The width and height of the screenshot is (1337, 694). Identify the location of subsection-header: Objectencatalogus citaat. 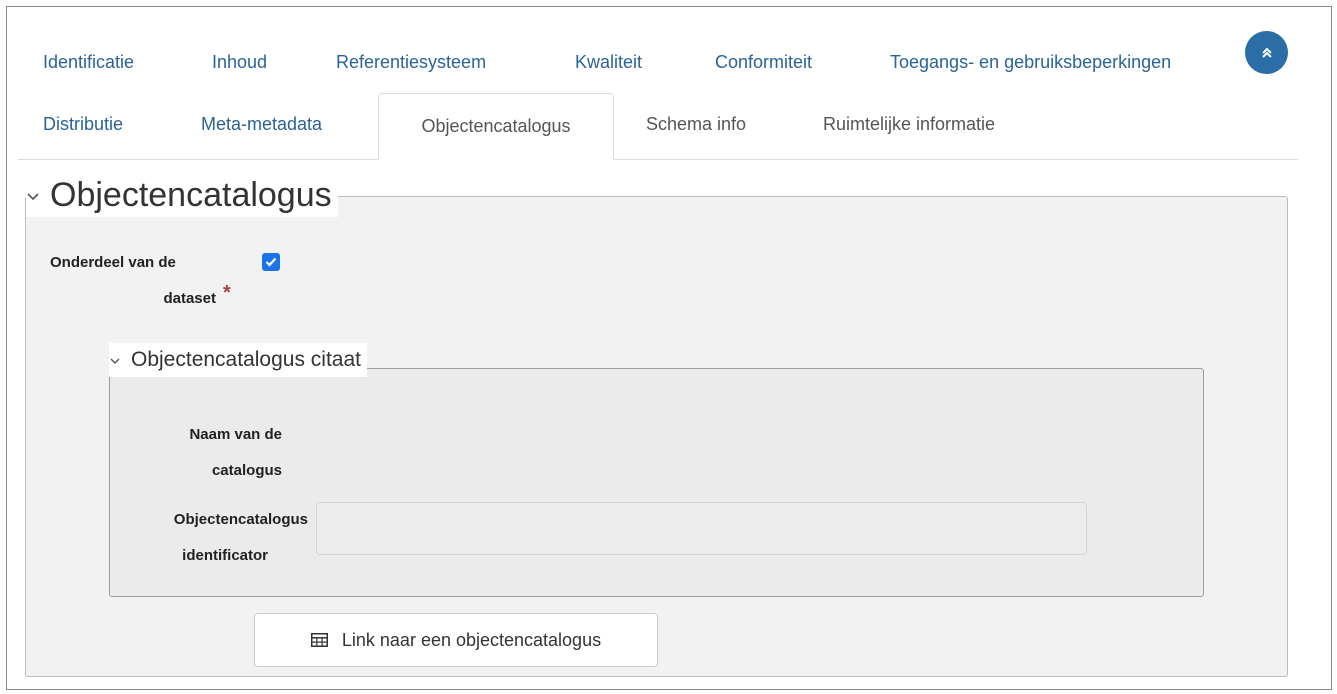
(238, 360).